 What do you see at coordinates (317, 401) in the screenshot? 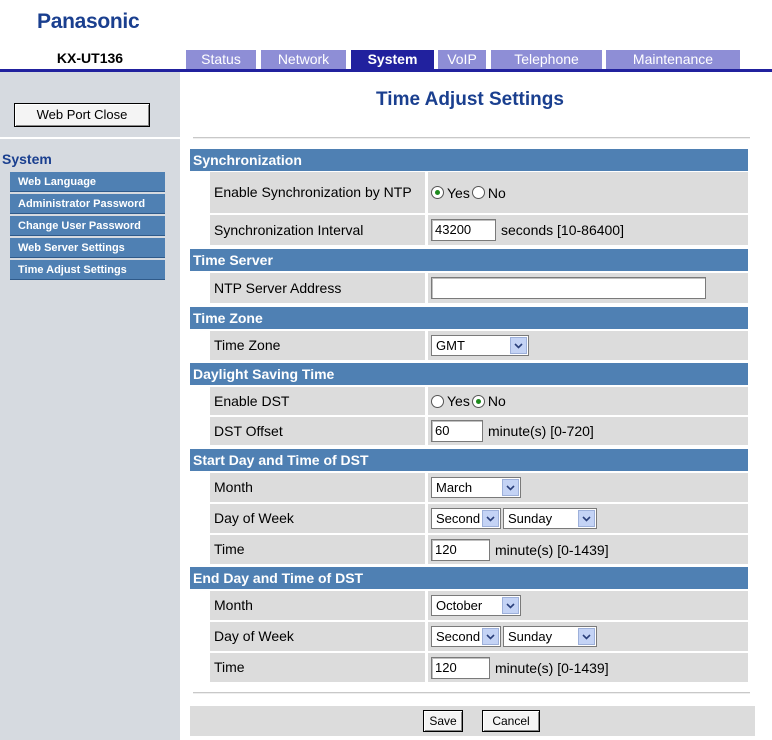
I see `enable-dst-label: Enable DST` at bounding box center [317, 401].